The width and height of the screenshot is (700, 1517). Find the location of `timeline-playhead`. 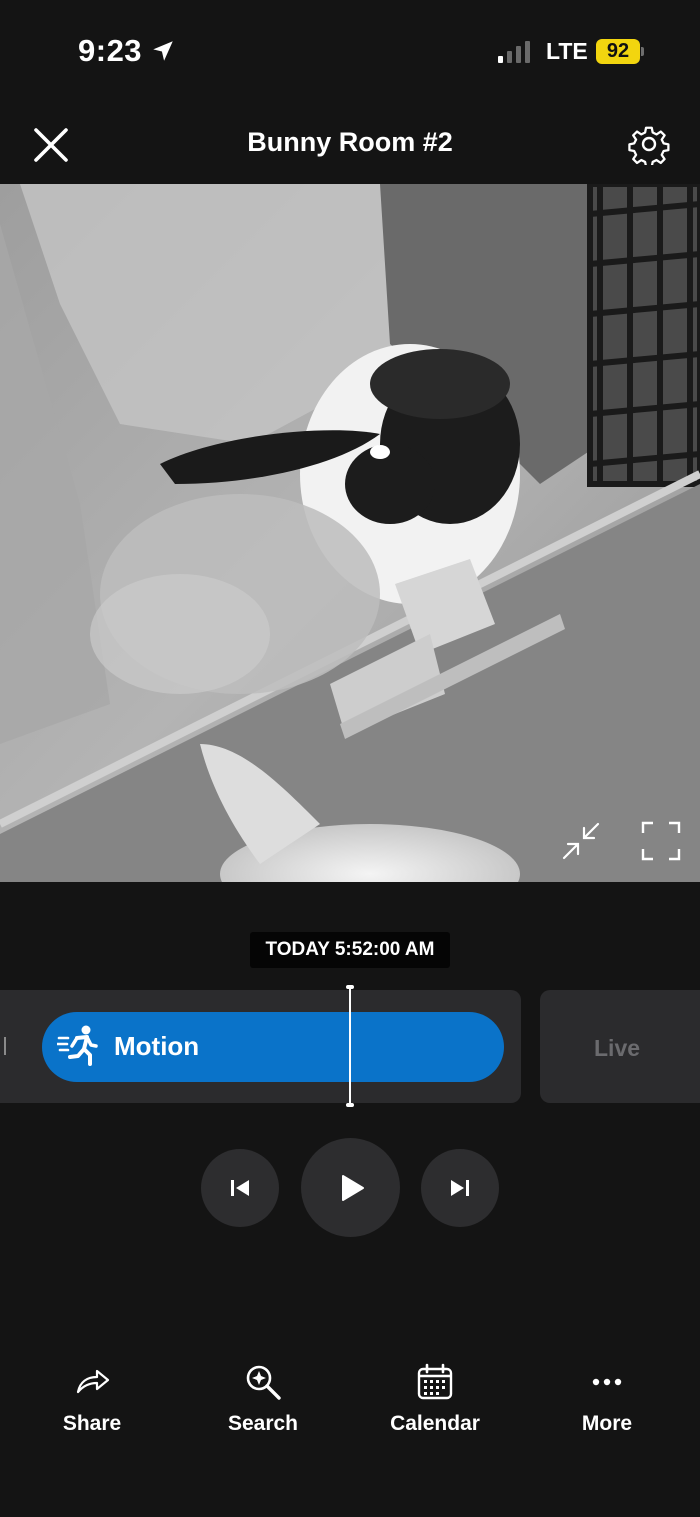

timeline-playhead is located at coordinates (350, 1046).